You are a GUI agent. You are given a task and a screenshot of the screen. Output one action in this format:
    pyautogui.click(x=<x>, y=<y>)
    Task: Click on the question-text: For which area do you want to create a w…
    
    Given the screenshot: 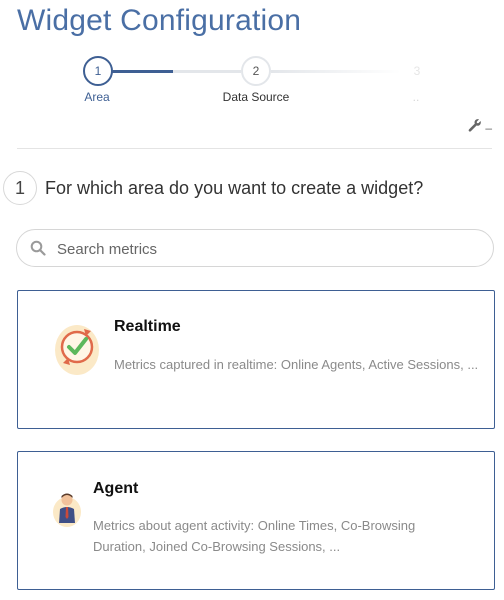 What is the action you would take?
    pyautogui.click(x=234, y=188)
    